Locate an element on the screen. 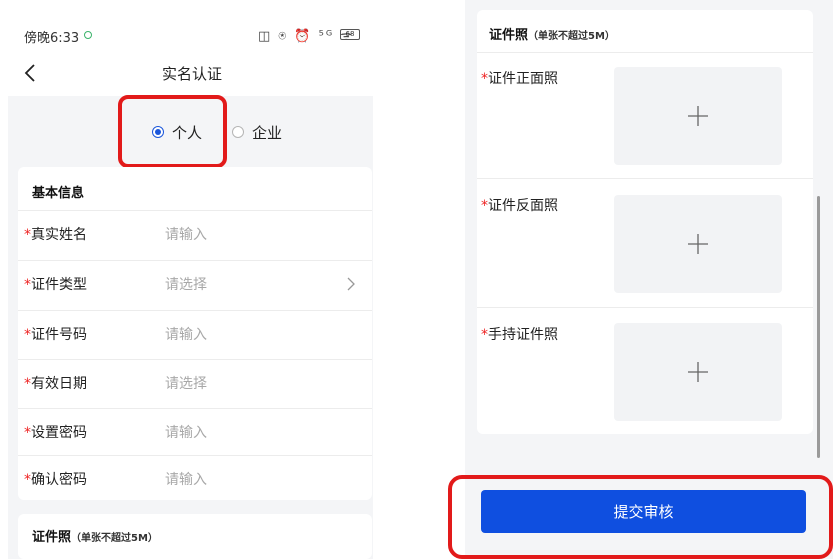  status-time: 傍晚6:33 is located at coordinates (52, 38).